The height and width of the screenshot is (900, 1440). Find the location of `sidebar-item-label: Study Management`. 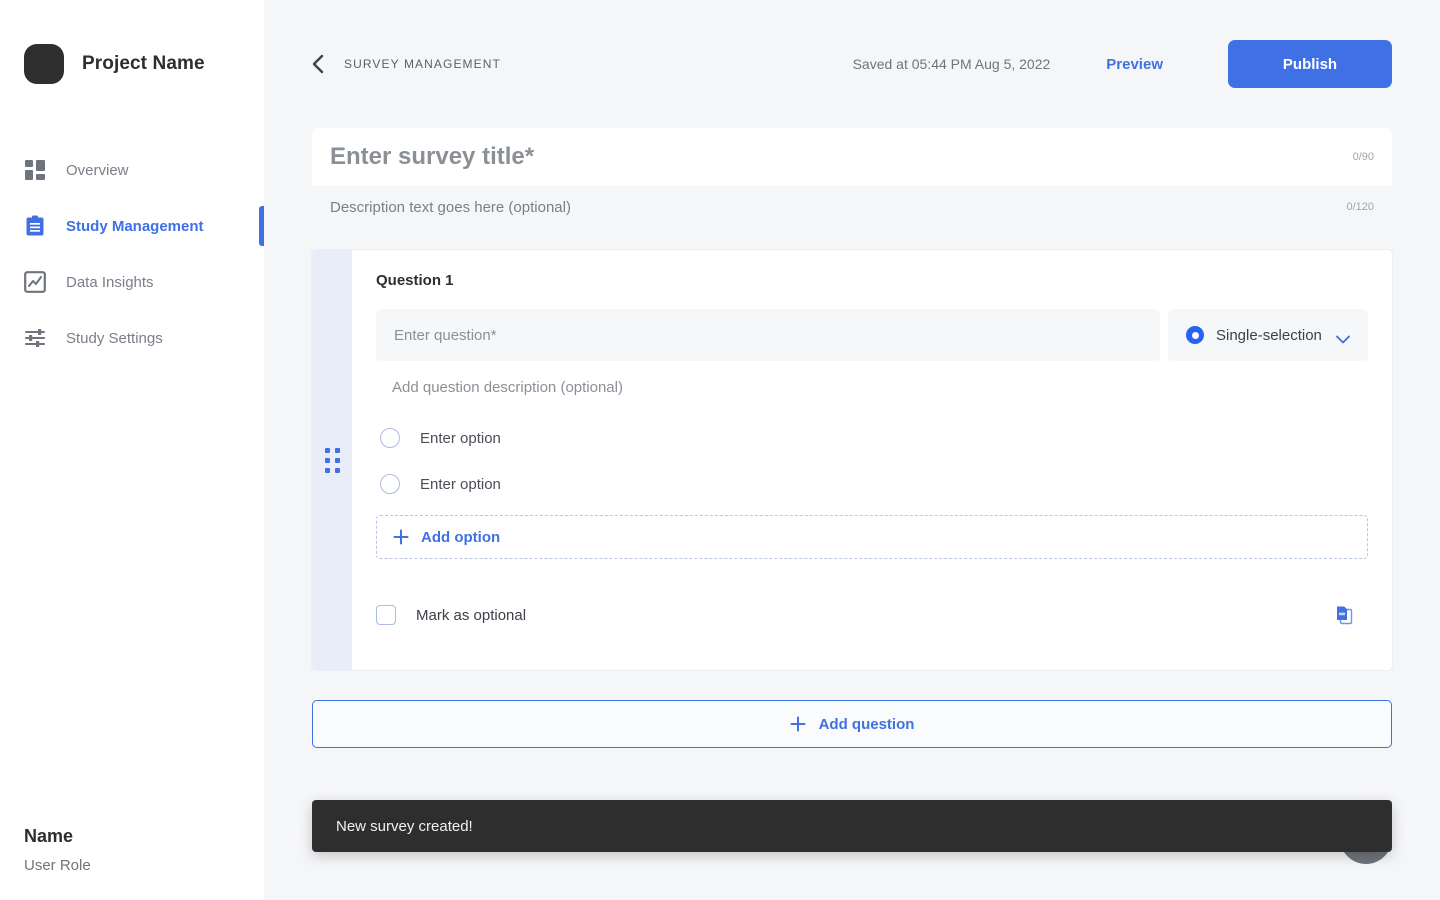

sidebar-item-label: Study Management is located at coordinates (135, 226).